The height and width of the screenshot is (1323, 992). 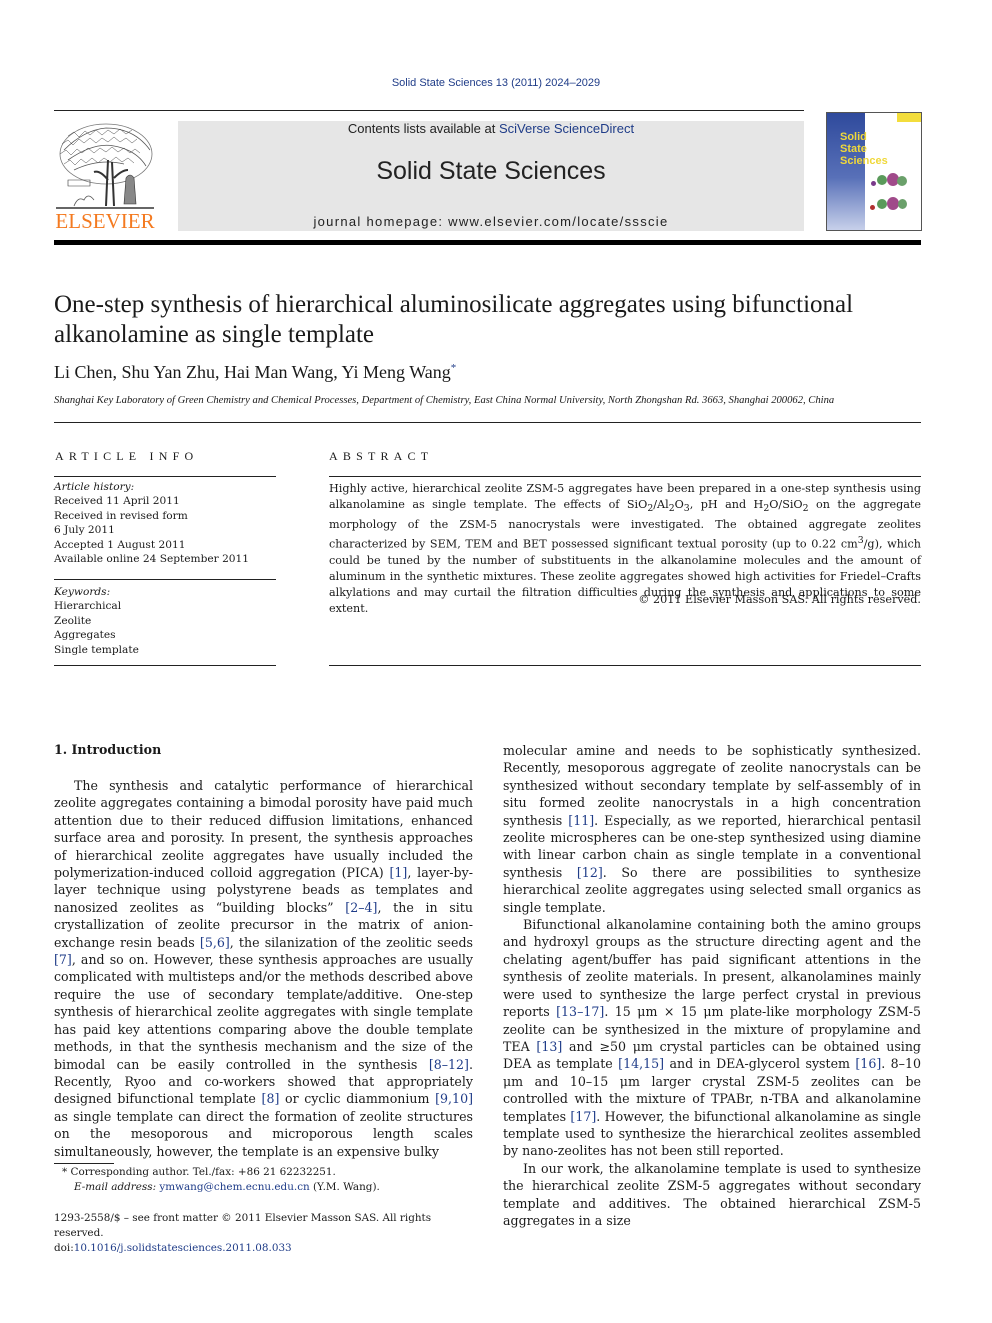 What do you see at coordinates (120, 544) in the screenshot?
I see `history-item: Accepted 1 August 2011` at bounding box center [120, 544].